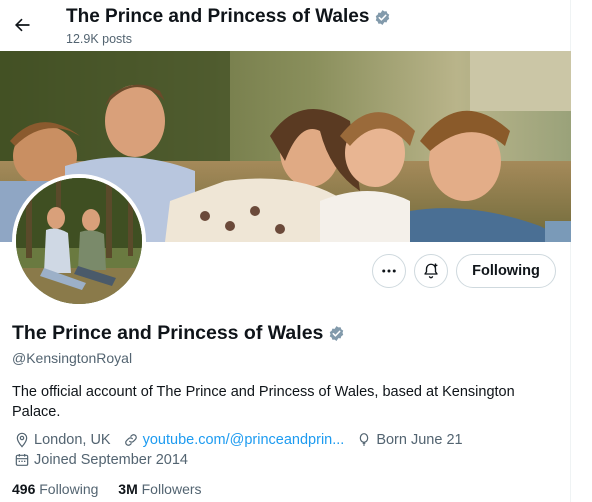 The width and height of the screenshot is (592, 502). I want to click on posts-count: 12.9K posts, so click(99, 39).